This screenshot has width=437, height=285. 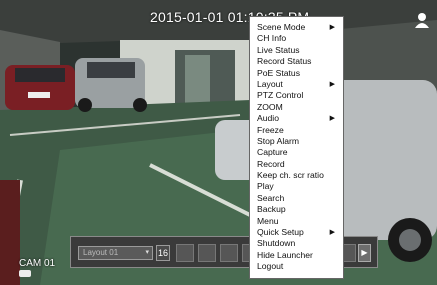 What do you see at coordinates (272, 38) in the screenshot?
I see `menu-item-label: CH Info` at bounding box center [272, 38].